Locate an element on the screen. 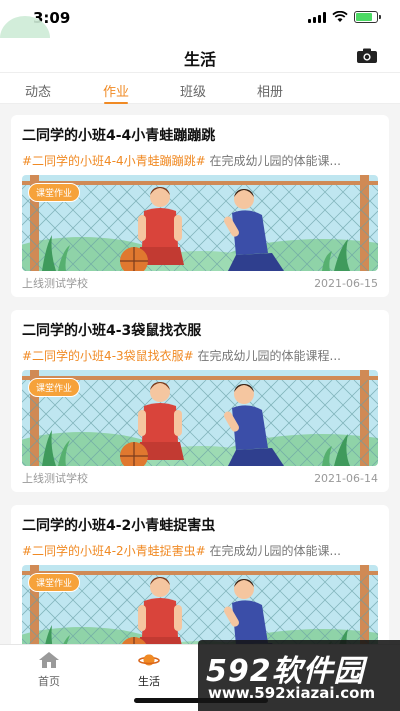 Image resolution: width=400 pixels, height=711 pixels. tab-dynamics: 动态 is located at coordinates (38, 90).